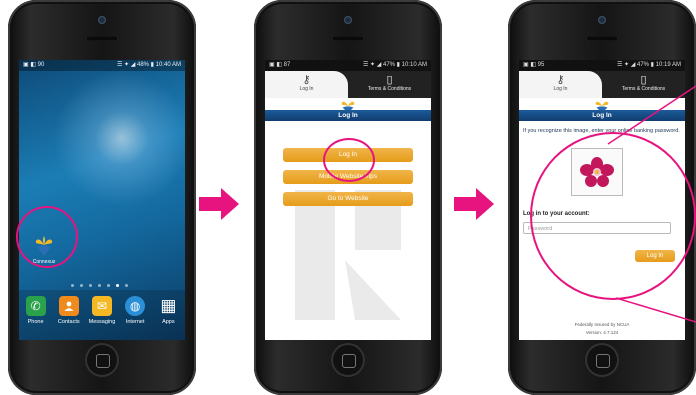  Describe the element at coordinates (148, 65) in the screenshot. I see `status-right: ☰ ✦ ◢ 48% ▮ 10:40 AM` at that location.